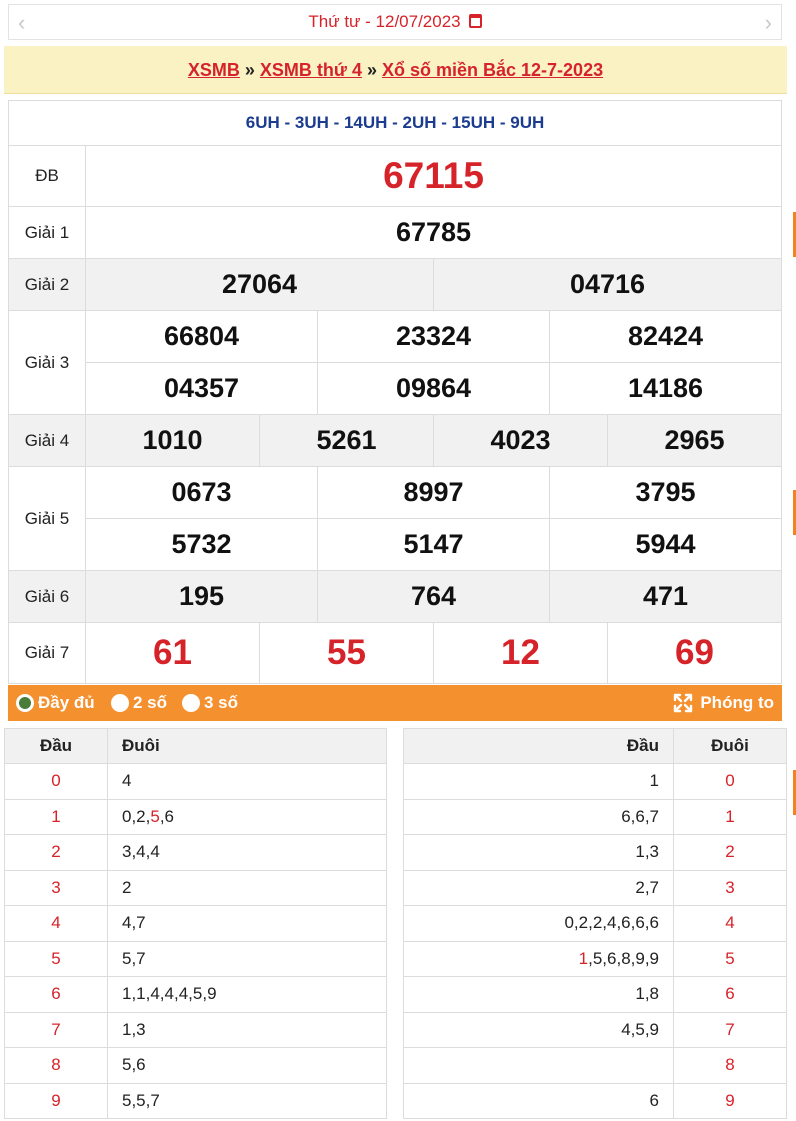  Describe the element at coordinates (623, 958) in the screenshot. I see `loto-value: ,5,6,8,9,9` at that location.